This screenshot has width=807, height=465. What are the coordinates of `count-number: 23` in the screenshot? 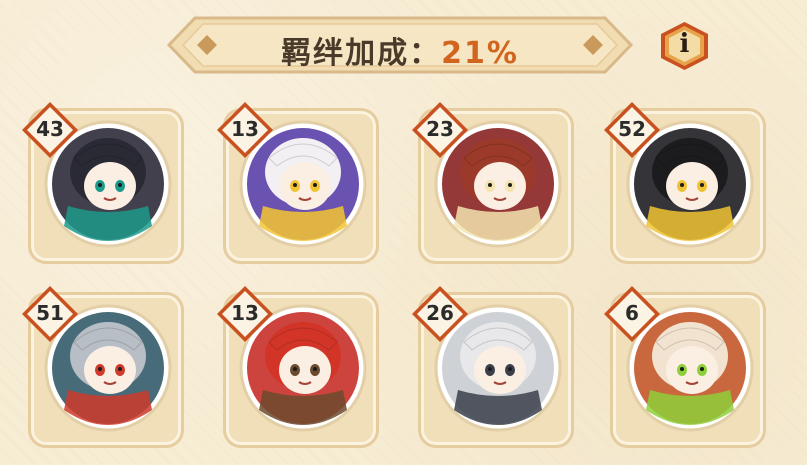 It's located at (440, 129).